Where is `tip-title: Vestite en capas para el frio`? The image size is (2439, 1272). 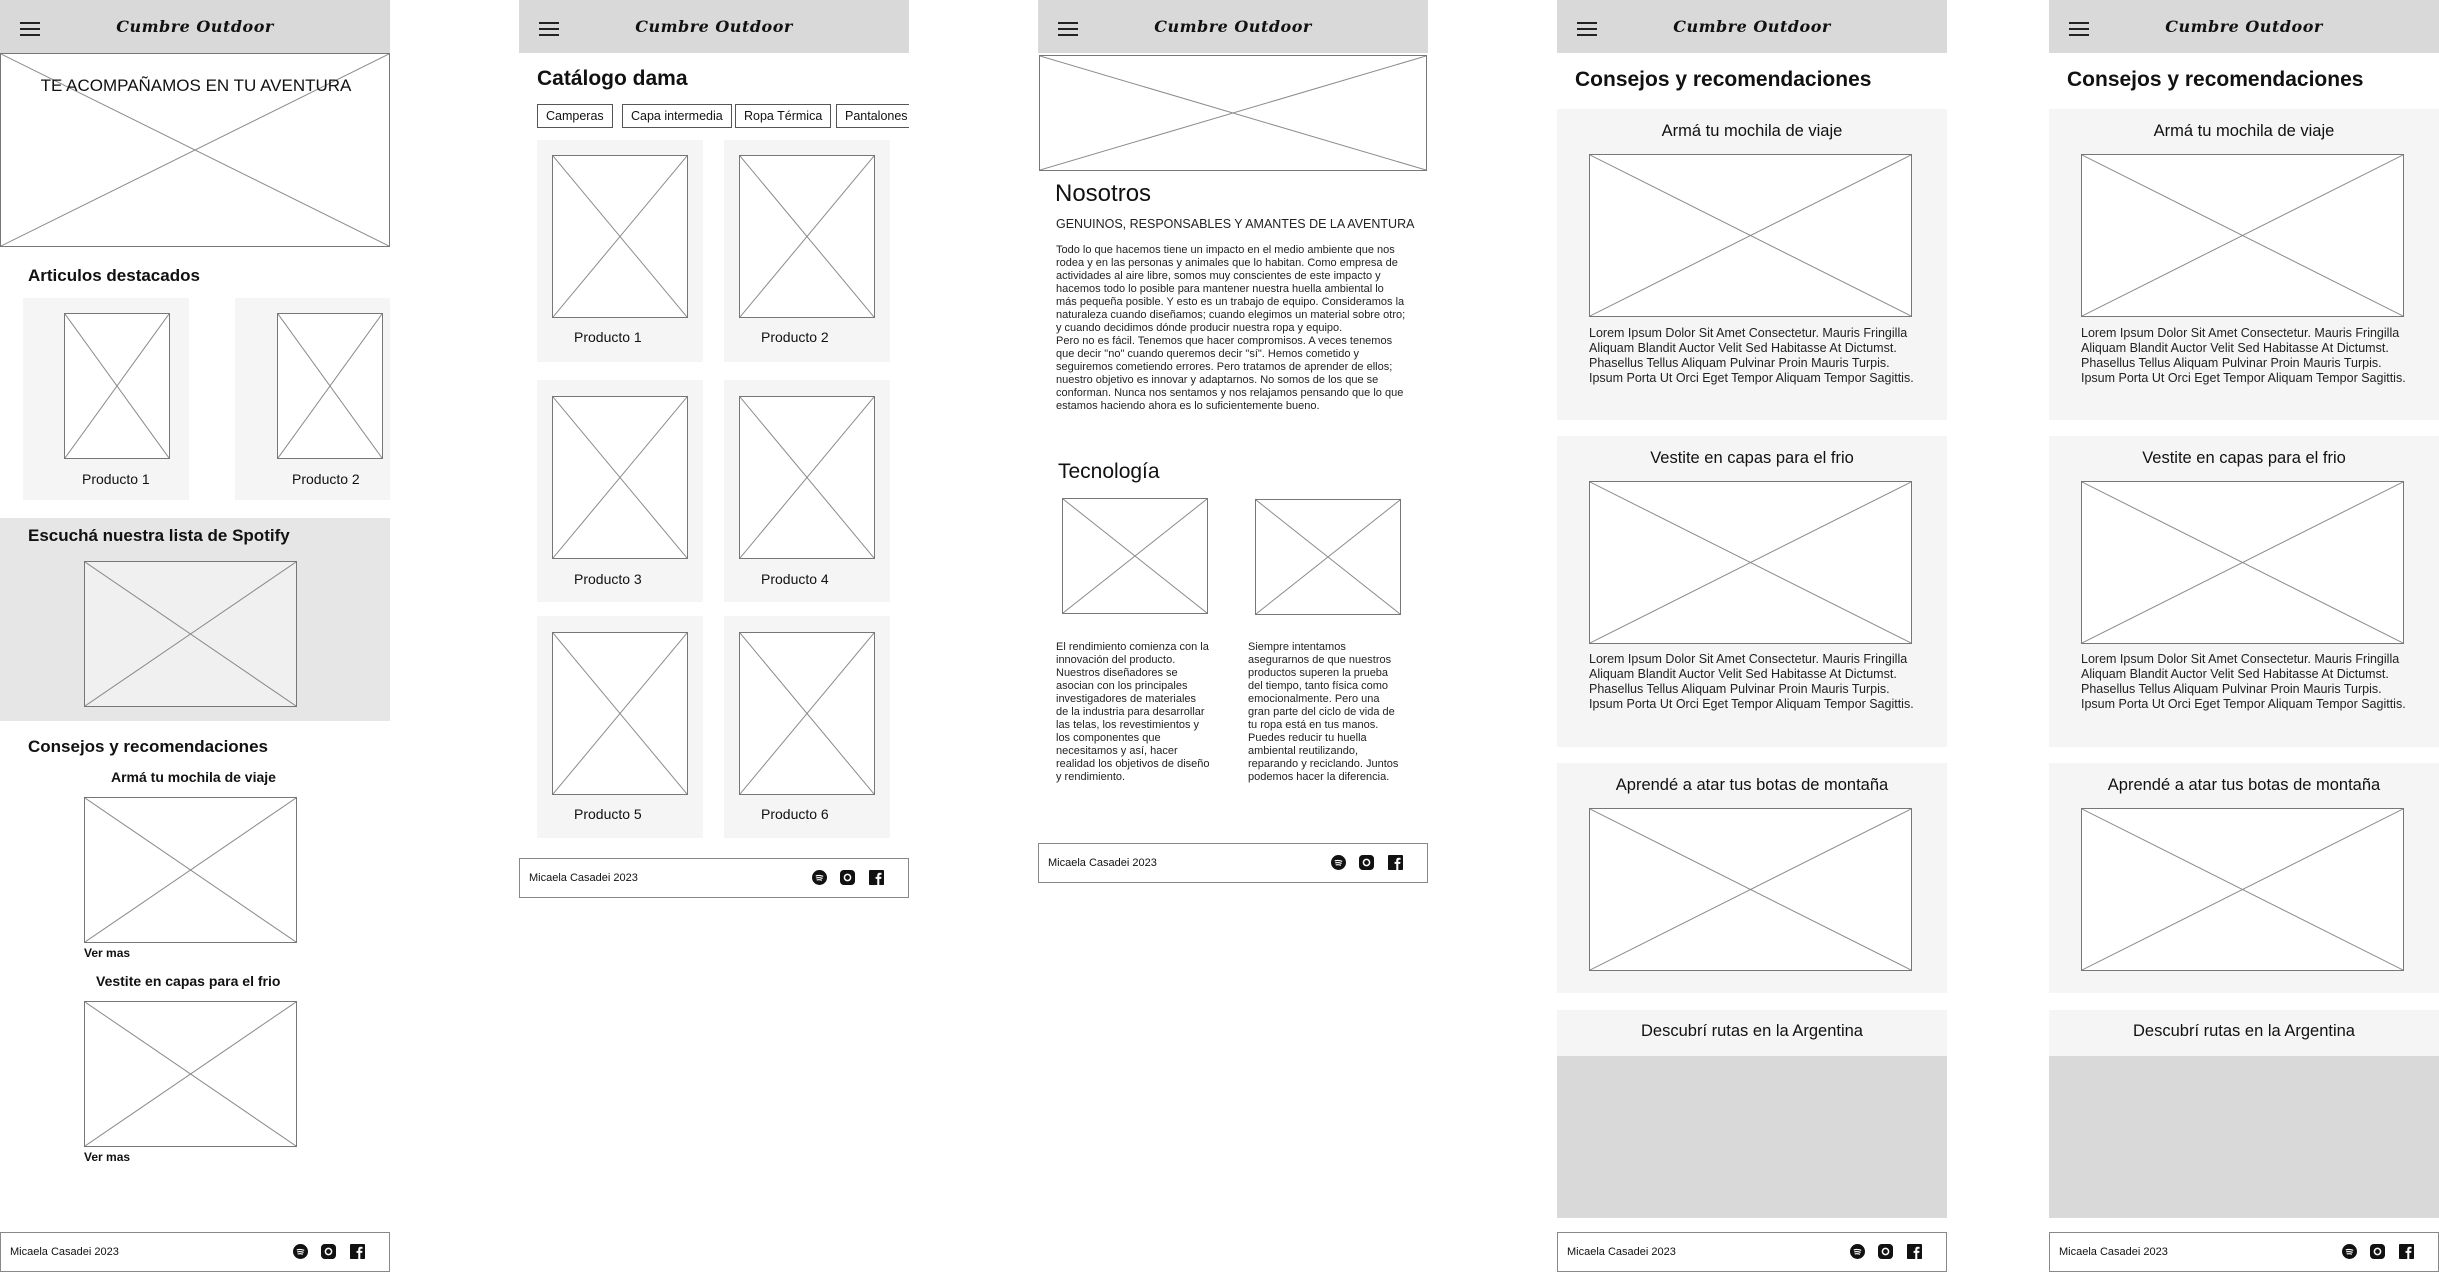 tip-title: Vestite en capas para el frio is located at coordinates (188, 981).